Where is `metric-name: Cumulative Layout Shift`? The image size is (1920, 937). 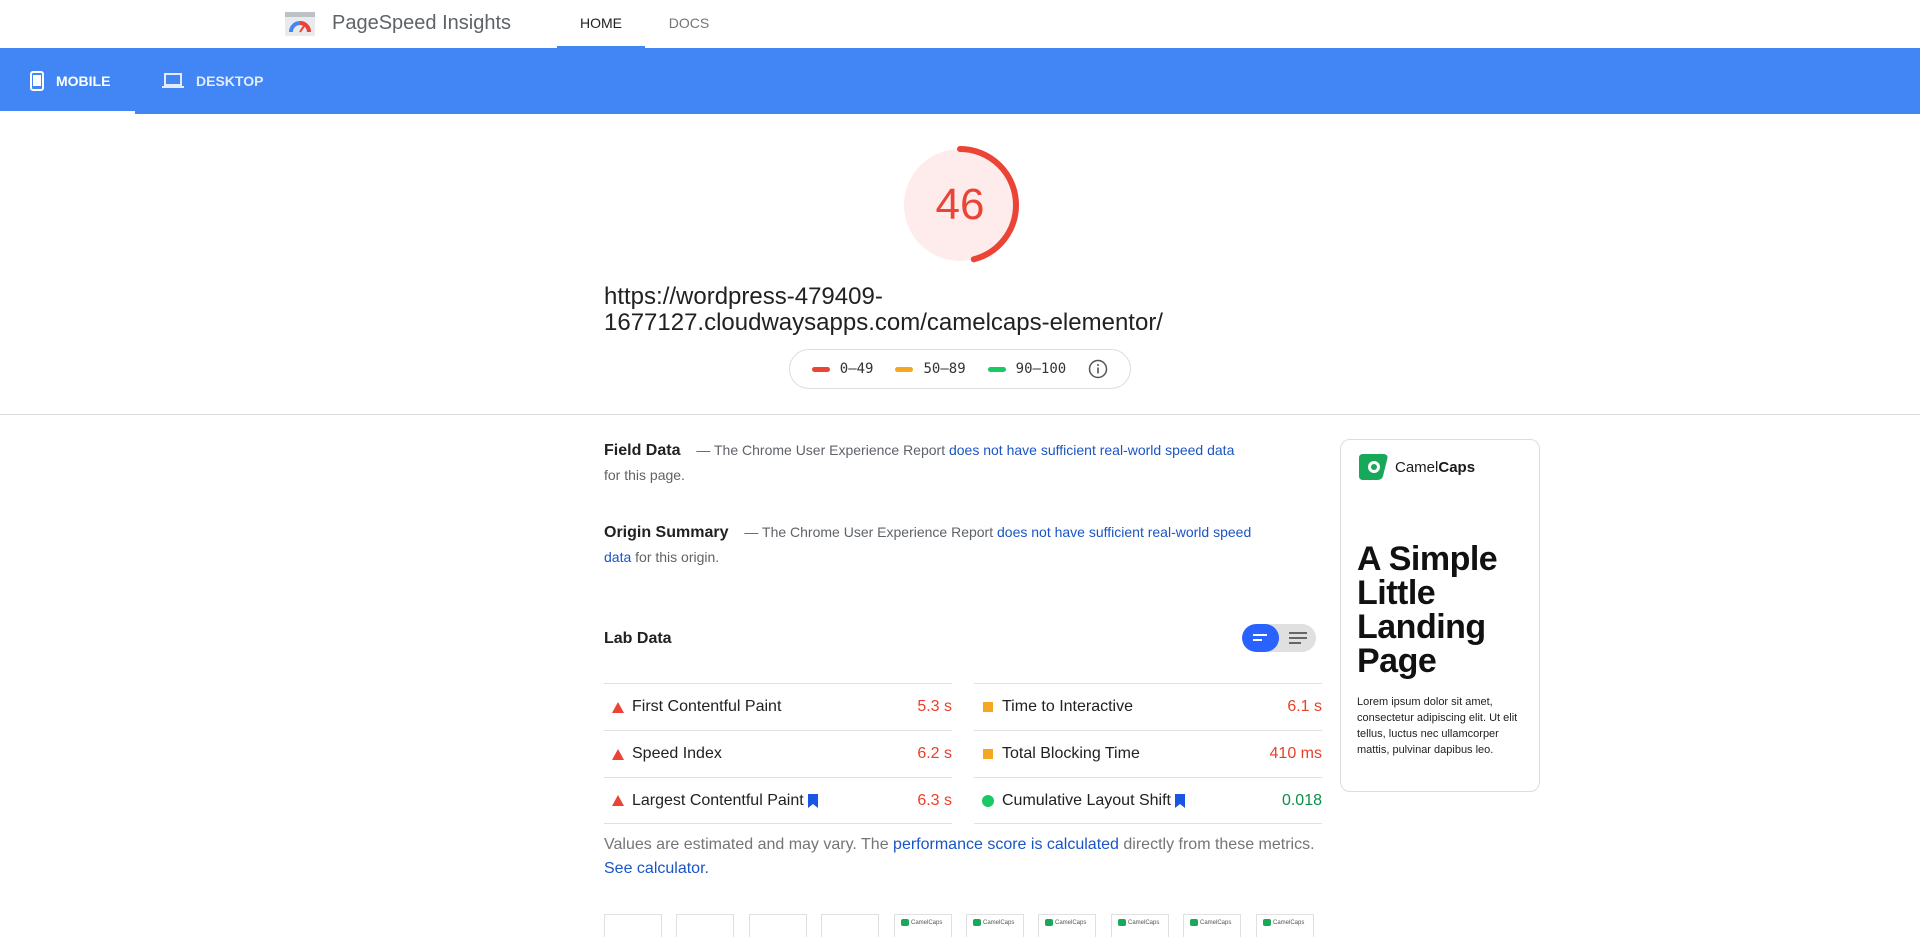 metric-name: Cumulative Layout Shift is located at coordinates (1086, 800).